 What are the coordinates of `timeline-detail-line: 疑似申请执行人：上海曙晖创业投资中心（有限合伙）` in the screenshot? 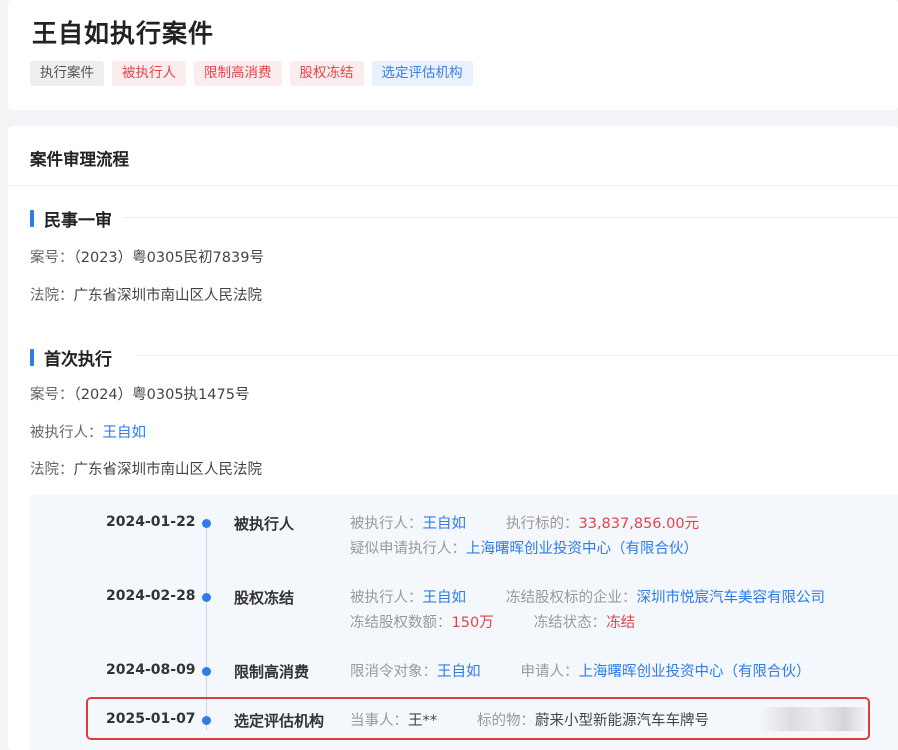 It's located at (524, 547).